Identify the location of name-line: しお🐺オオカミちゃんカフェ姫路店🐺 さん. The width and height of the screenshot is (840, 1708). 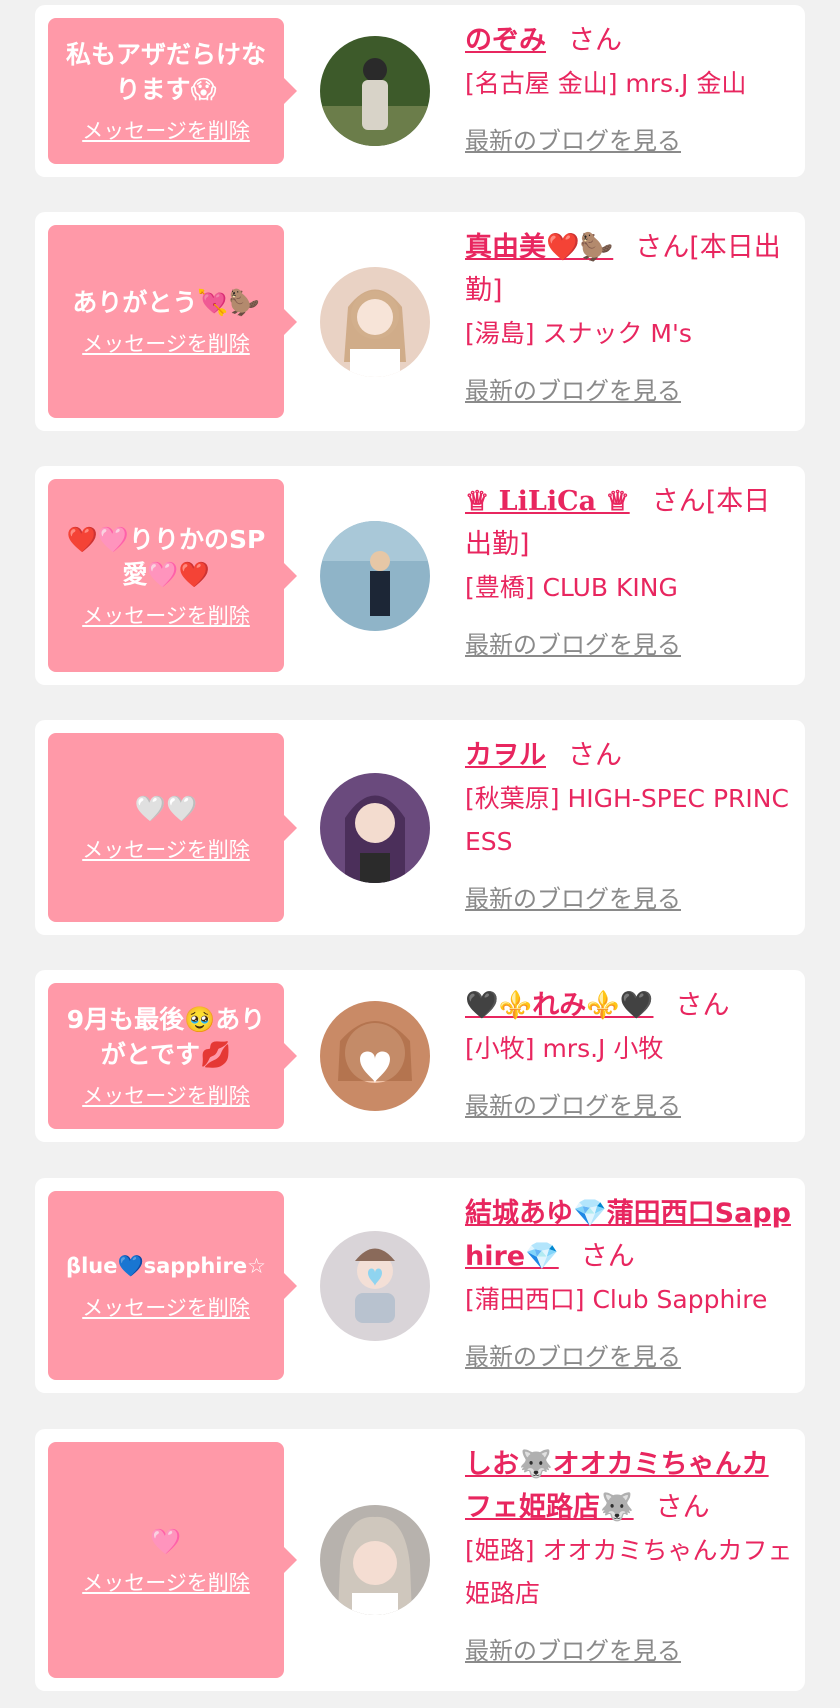
(630, 1486).